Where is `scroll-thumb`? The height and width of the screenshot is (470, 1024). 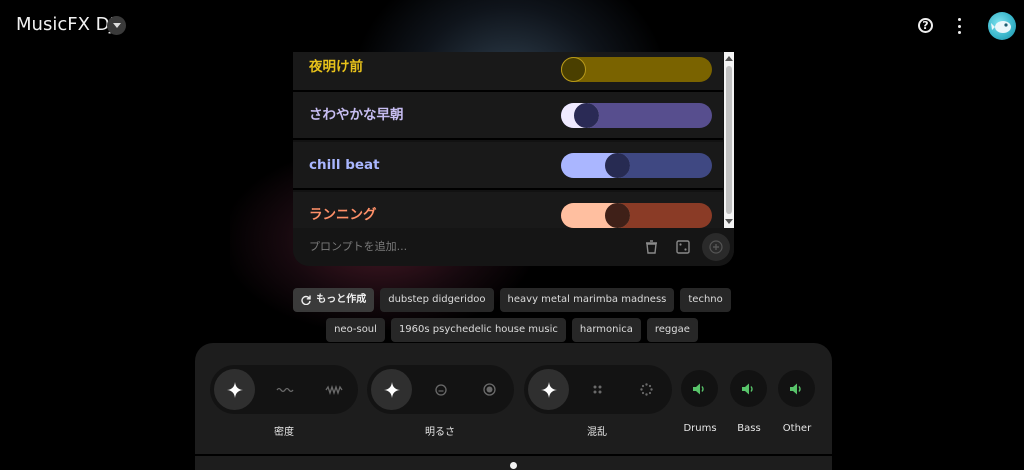 scroll-thumb is located at coordinates (729, 140).